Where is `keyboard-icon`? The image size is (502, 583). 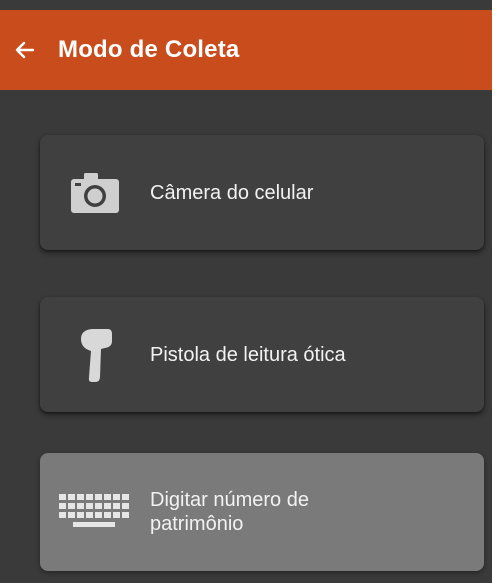 keyboard-icon is located at coordinates (95, 512).